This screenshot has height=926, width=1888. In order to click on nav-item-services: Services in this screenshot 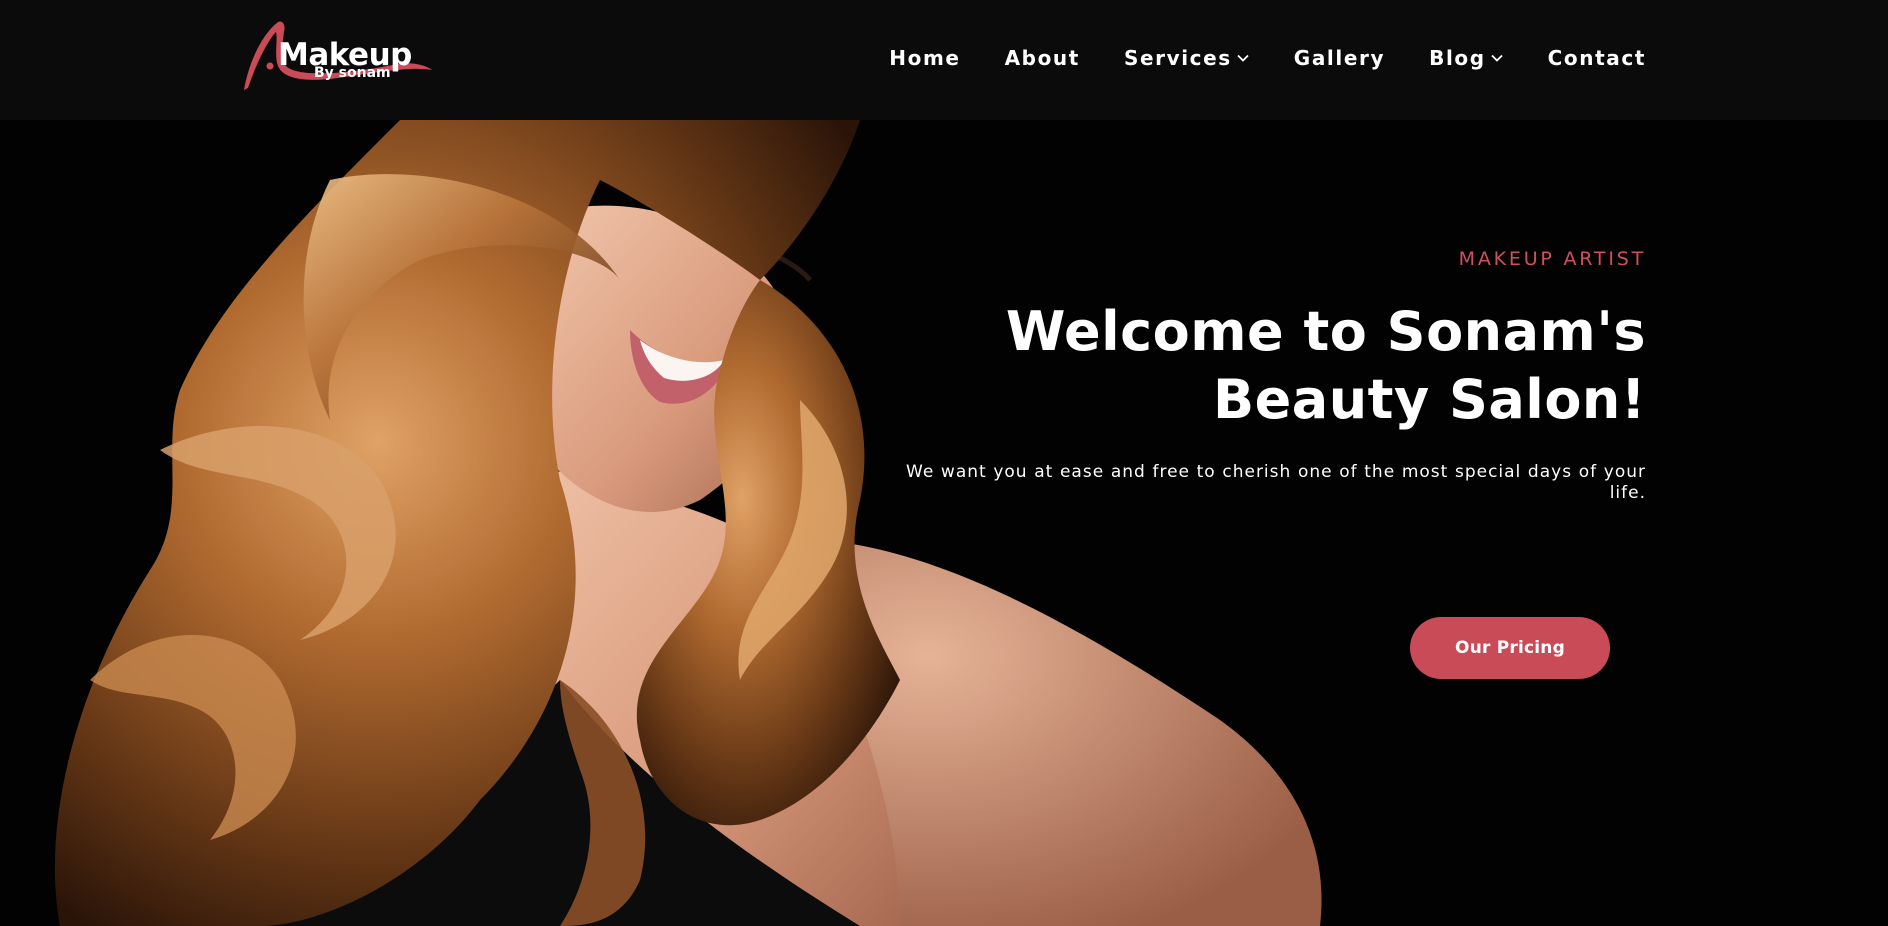, I will do `click(1187, 58)`.